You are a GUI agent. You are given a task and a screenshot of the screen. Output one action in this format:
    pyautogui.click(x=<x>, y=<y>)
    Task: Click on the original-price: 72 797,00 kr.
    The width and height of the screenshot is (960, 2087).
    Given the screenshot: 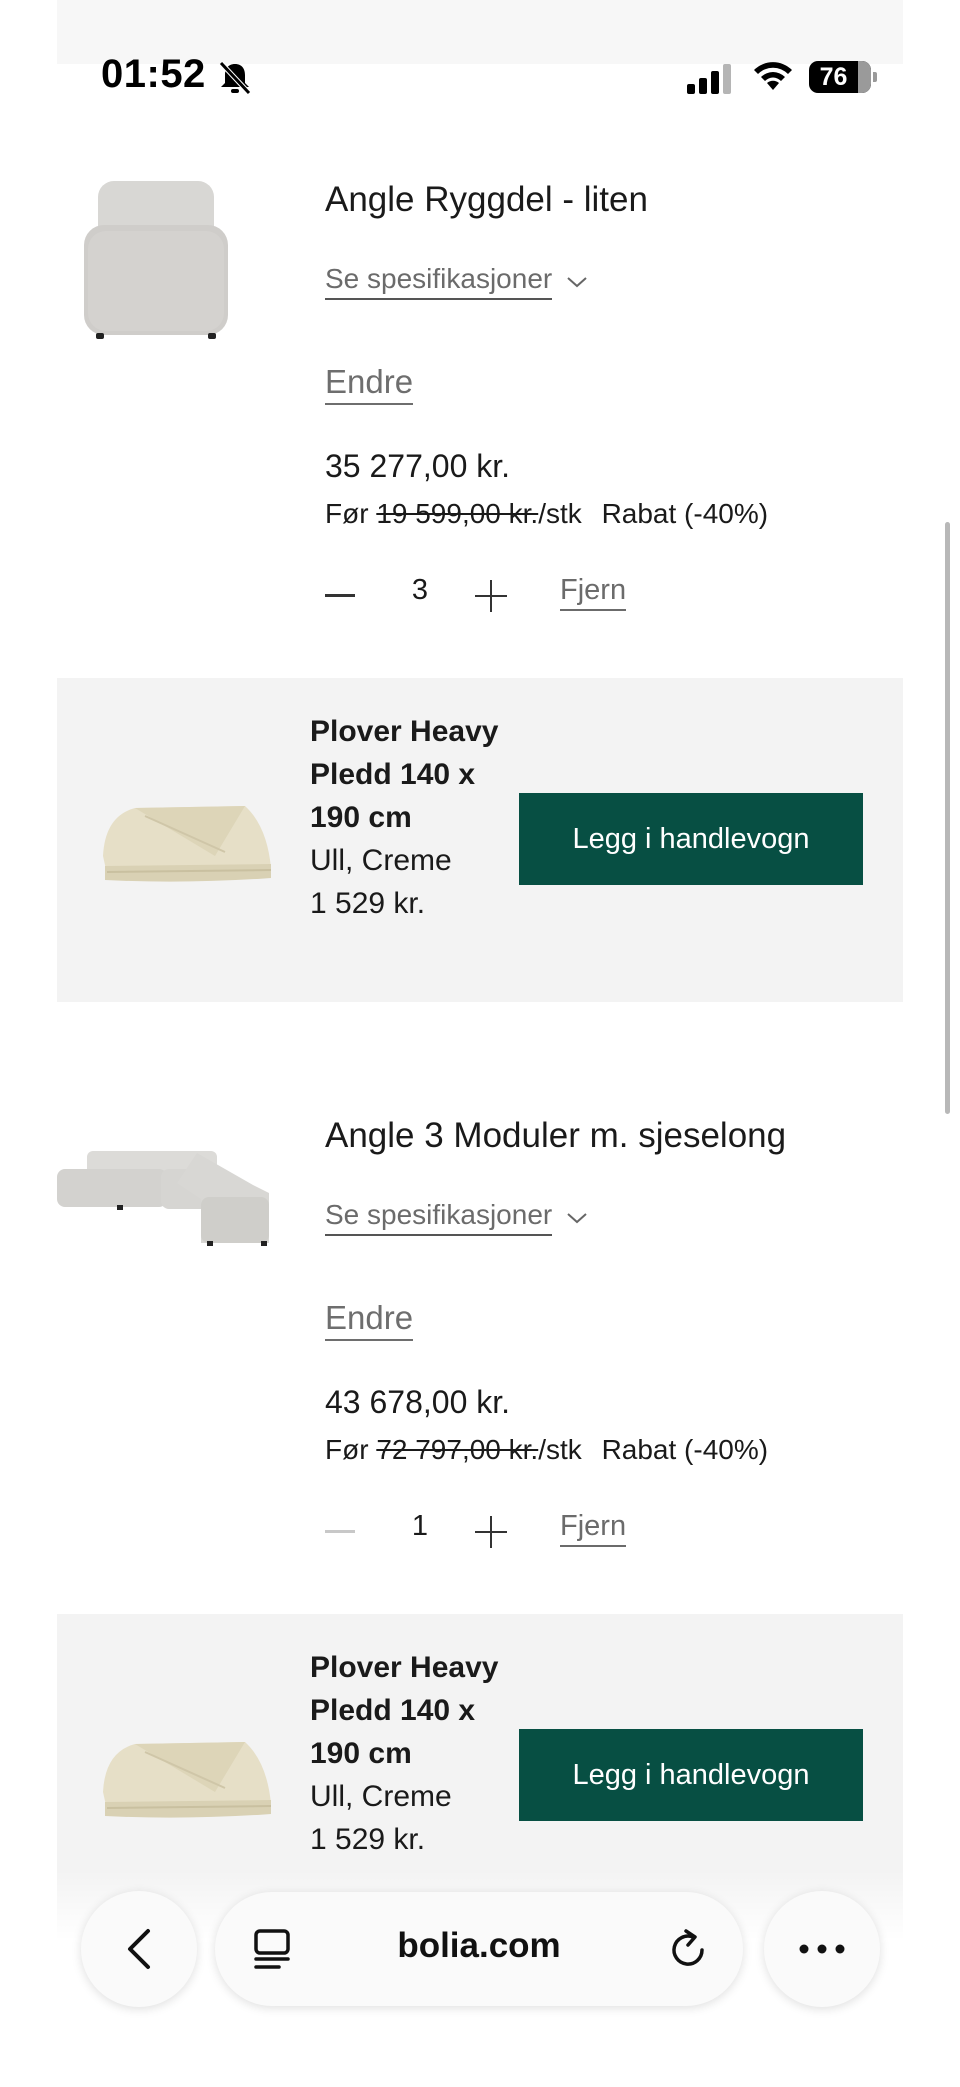 What is the action you would take?
    pyautogui.click(x=457, y=1449)
    